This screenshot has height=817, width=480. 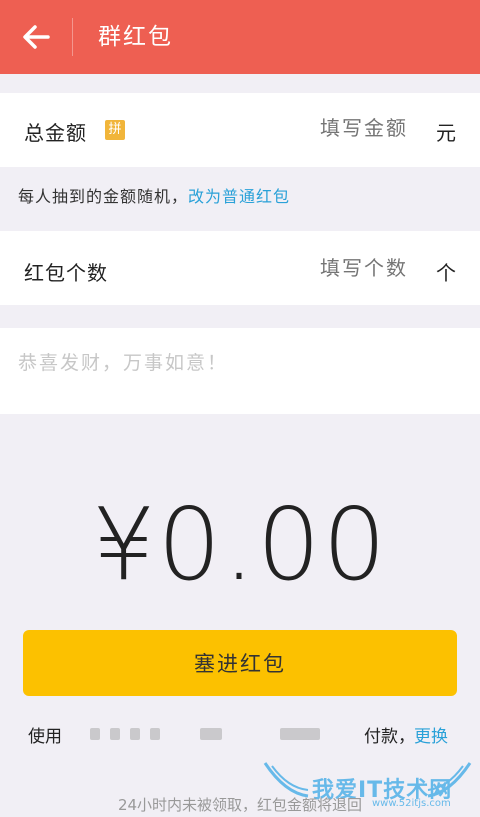 I want to click on page-title: 群红包, so click(x=135, y=37).